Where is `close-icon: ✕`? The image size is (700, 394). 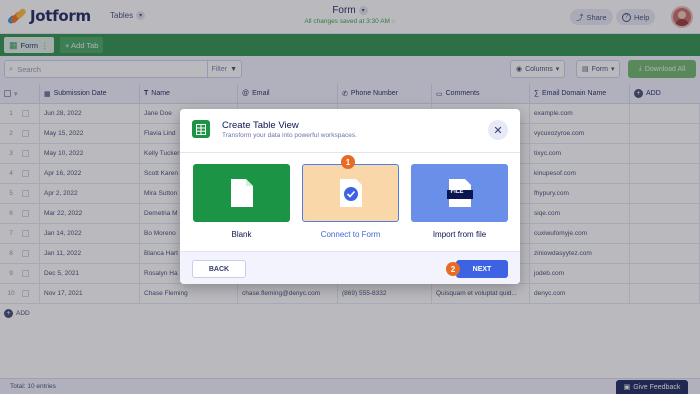
close-icon: ✕ is located at coordinates (498, 130).